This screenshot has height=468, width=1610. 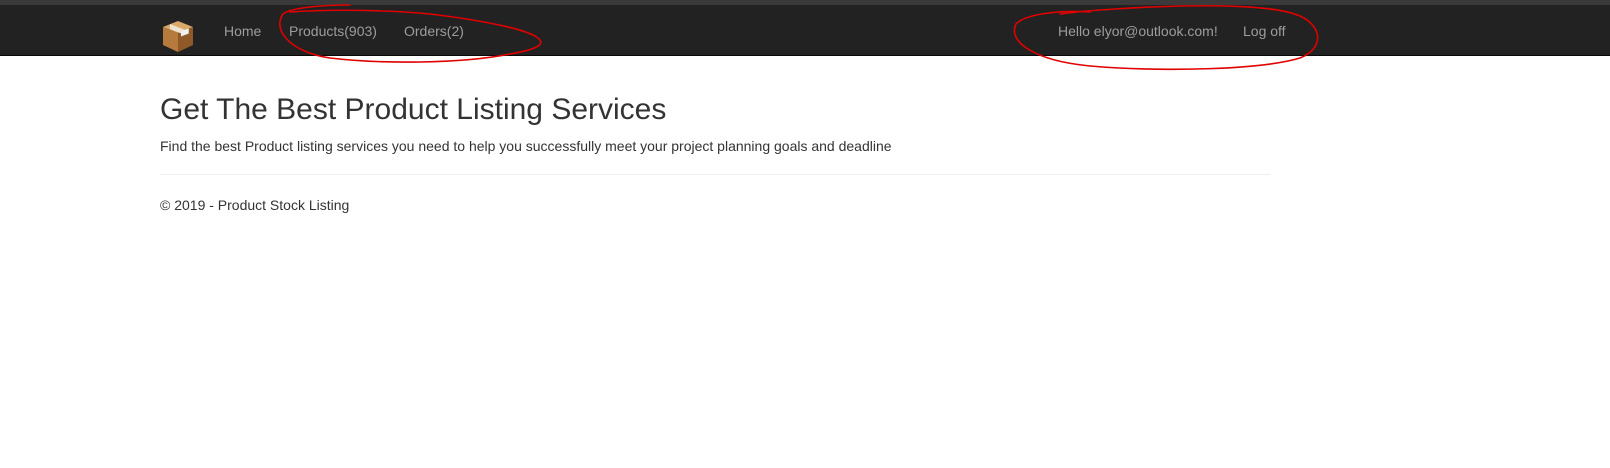 What do you see at coordinates (178, 36) in the screenshot?
I see `package-box-icon` at bounding box center [178, 36].